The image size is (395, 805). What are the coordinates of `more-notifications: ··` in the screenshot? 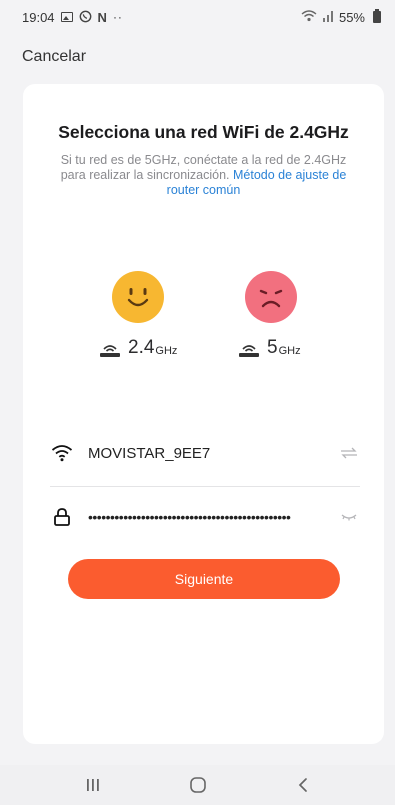 It's located at (117, 17).